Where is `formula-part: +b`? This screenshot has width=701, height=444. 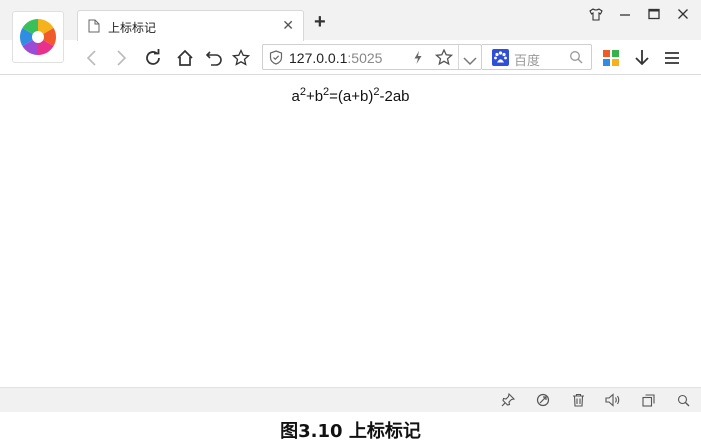
formula-part: +b is located at coordinates (314, 96).